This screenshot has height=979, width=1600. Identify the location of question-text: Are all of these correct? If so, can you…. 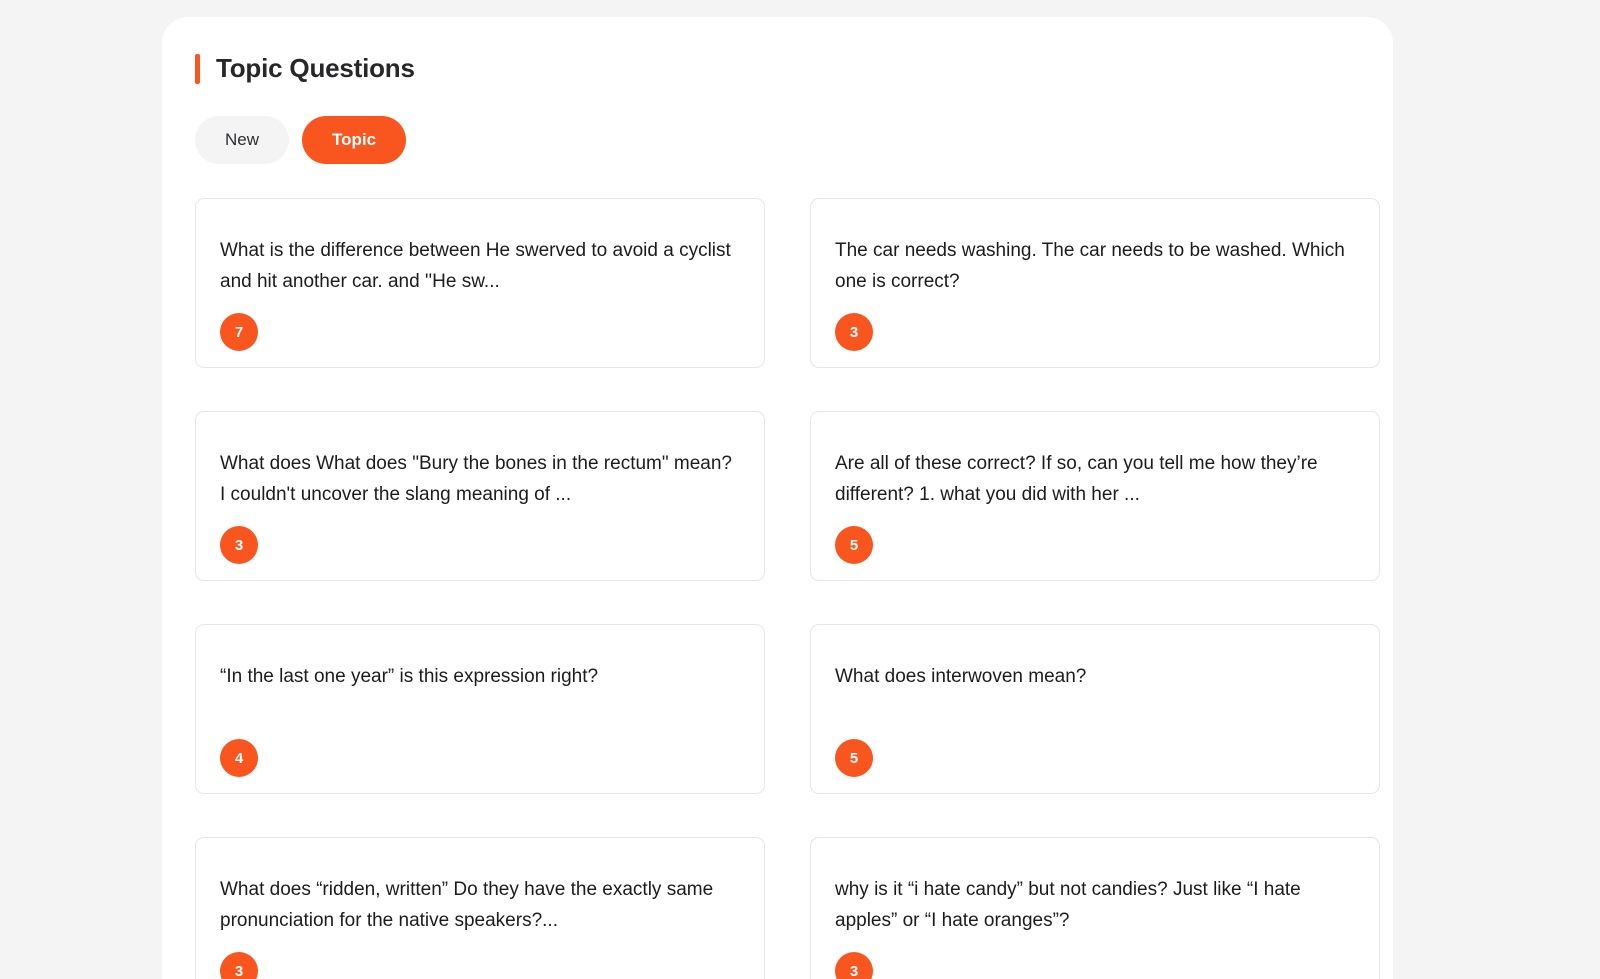
(1076, 479).